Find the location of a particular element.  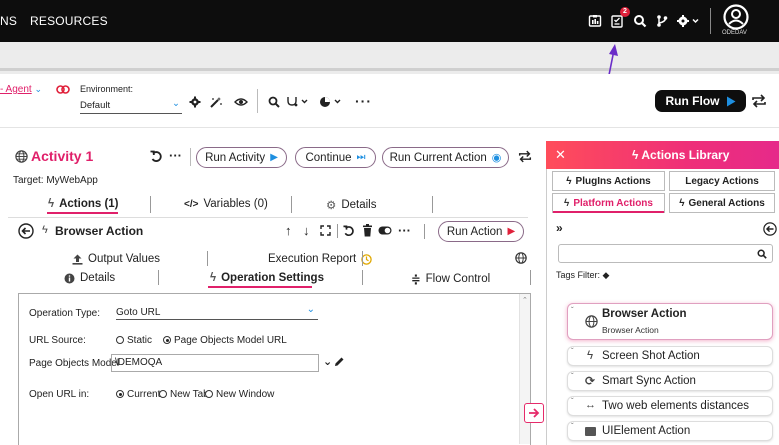

header-divider is located at coordinates (389, 69).